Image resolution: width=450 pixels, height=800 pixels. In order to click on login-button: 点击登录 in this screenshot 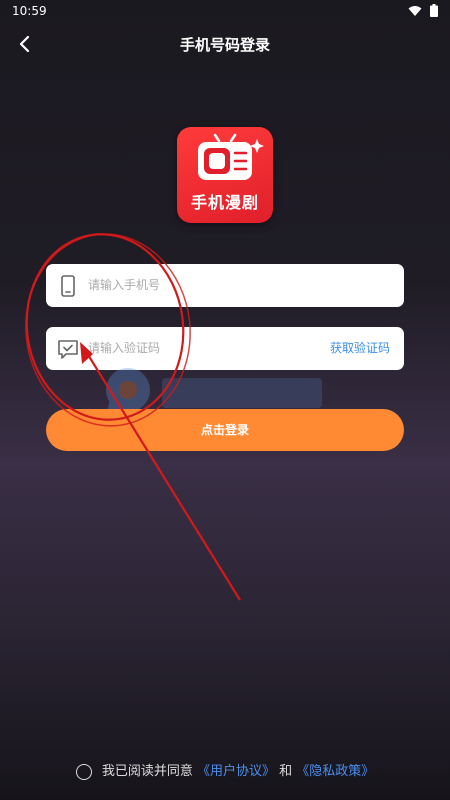, I will do `click(225, 430)`.